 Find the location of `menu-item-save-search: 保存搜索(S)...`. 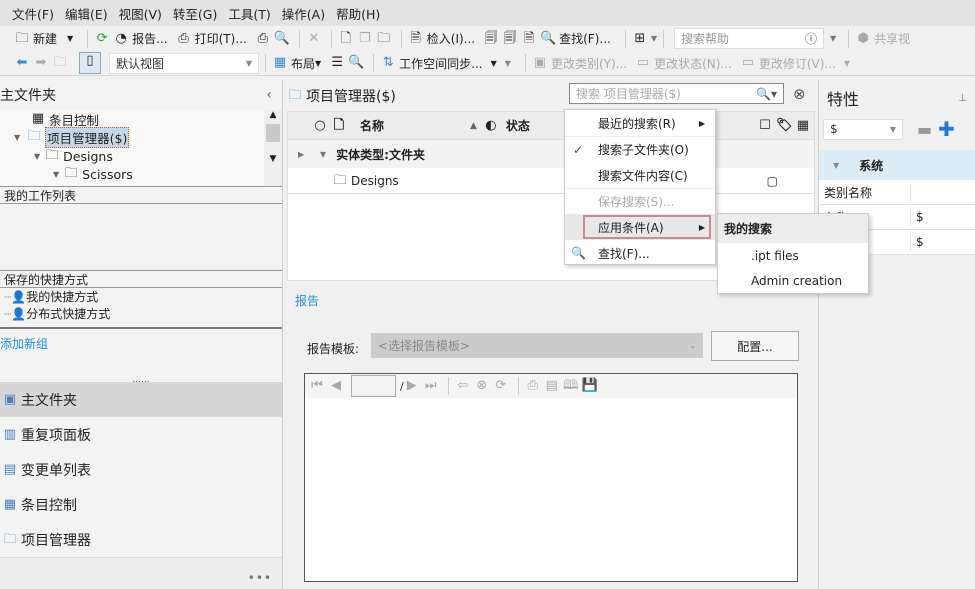

menu-item-save-search: 保存搜索(S)... is located at coordinates (640, 201).